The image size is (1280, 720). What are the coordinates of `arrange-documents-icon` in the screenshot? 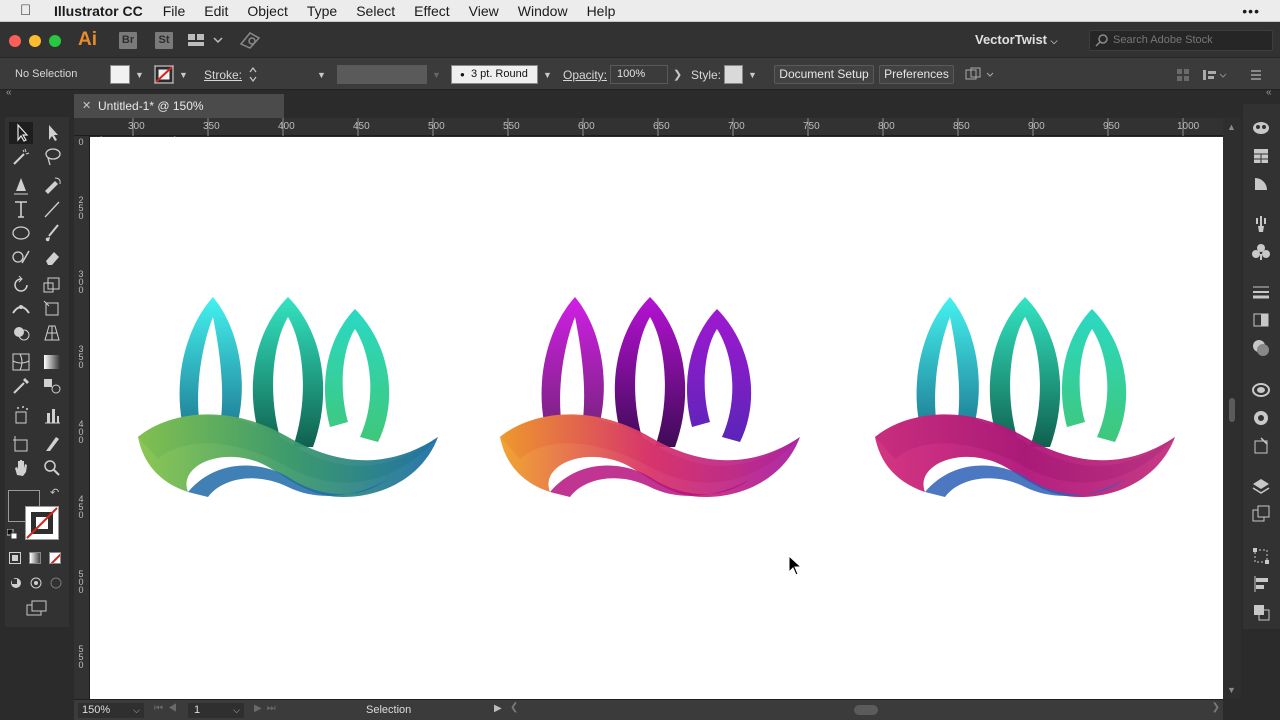 It's located at (205, 40).